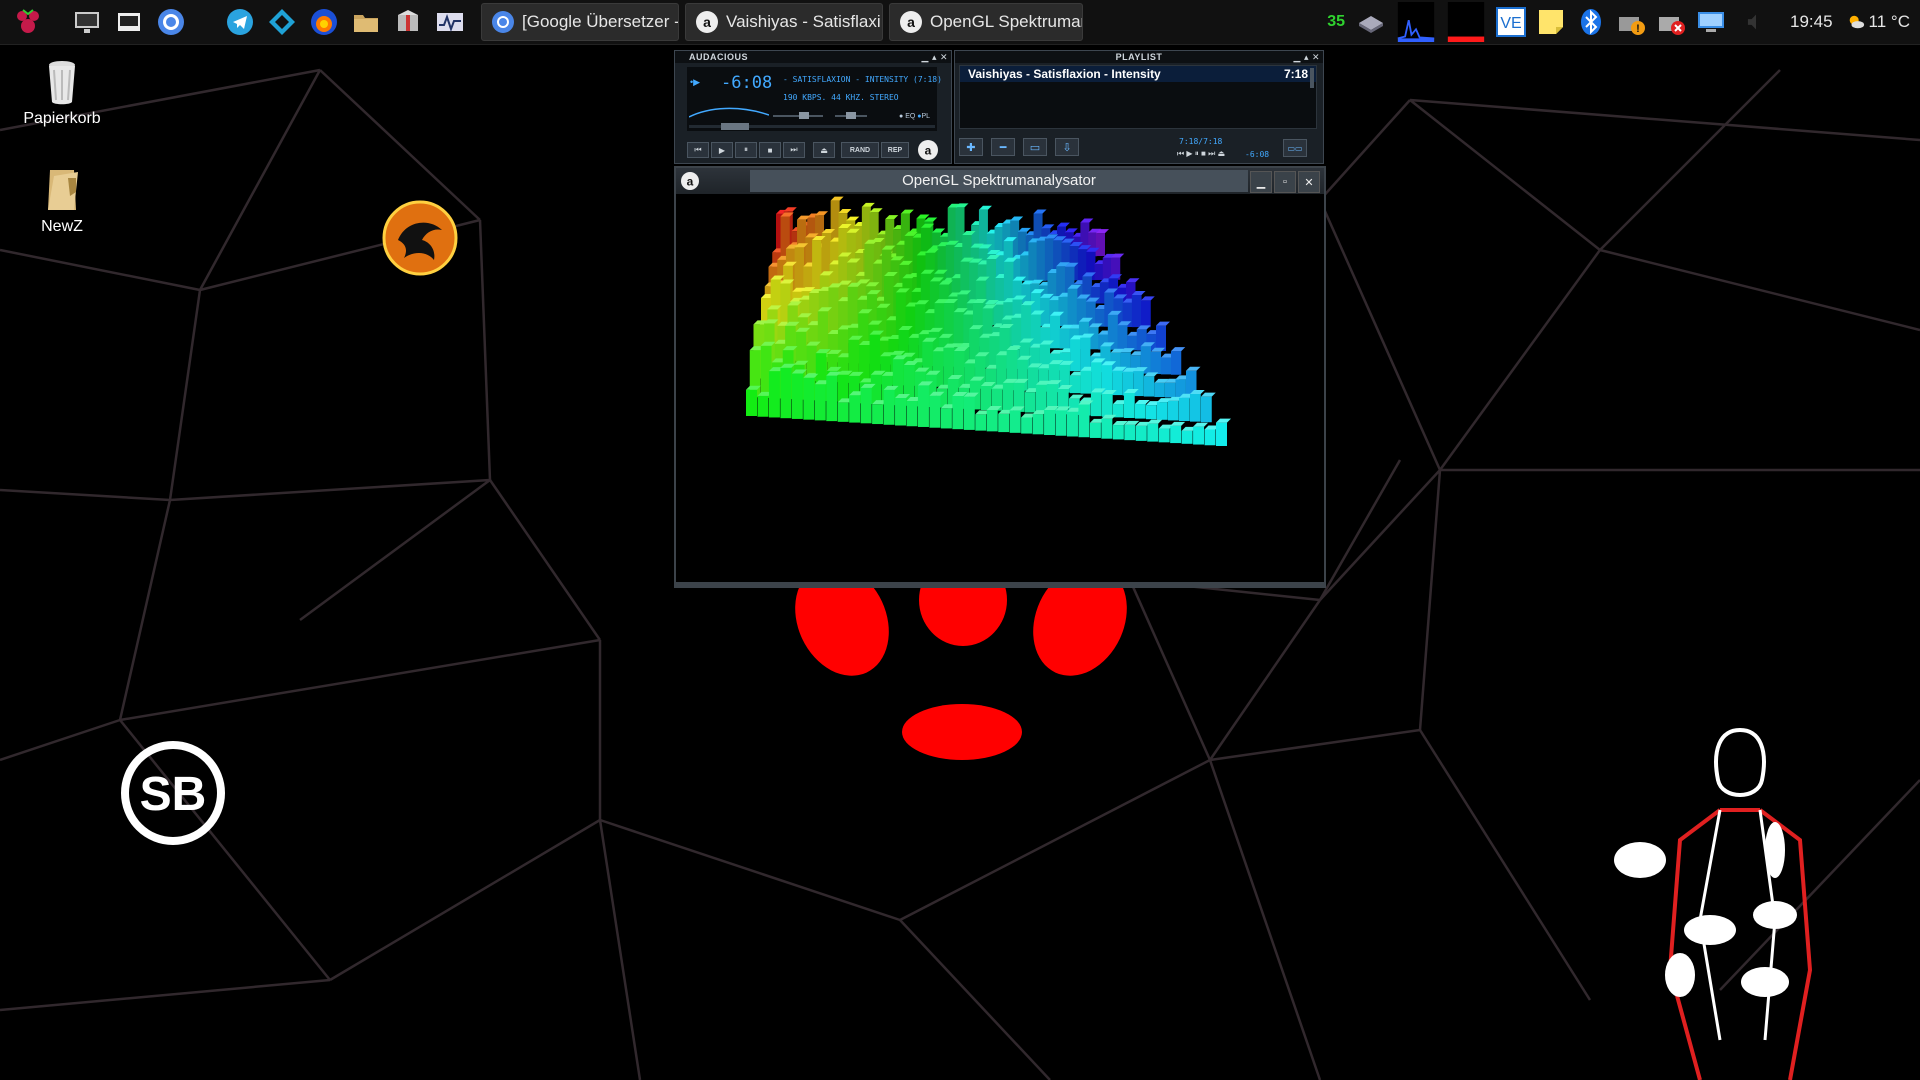 The height and width of the screenshot is (1080, 1920). What do you see at coordinates (87, 22) in the screenshot?
I see `monitor-icon` at bounding box center [87, 22].